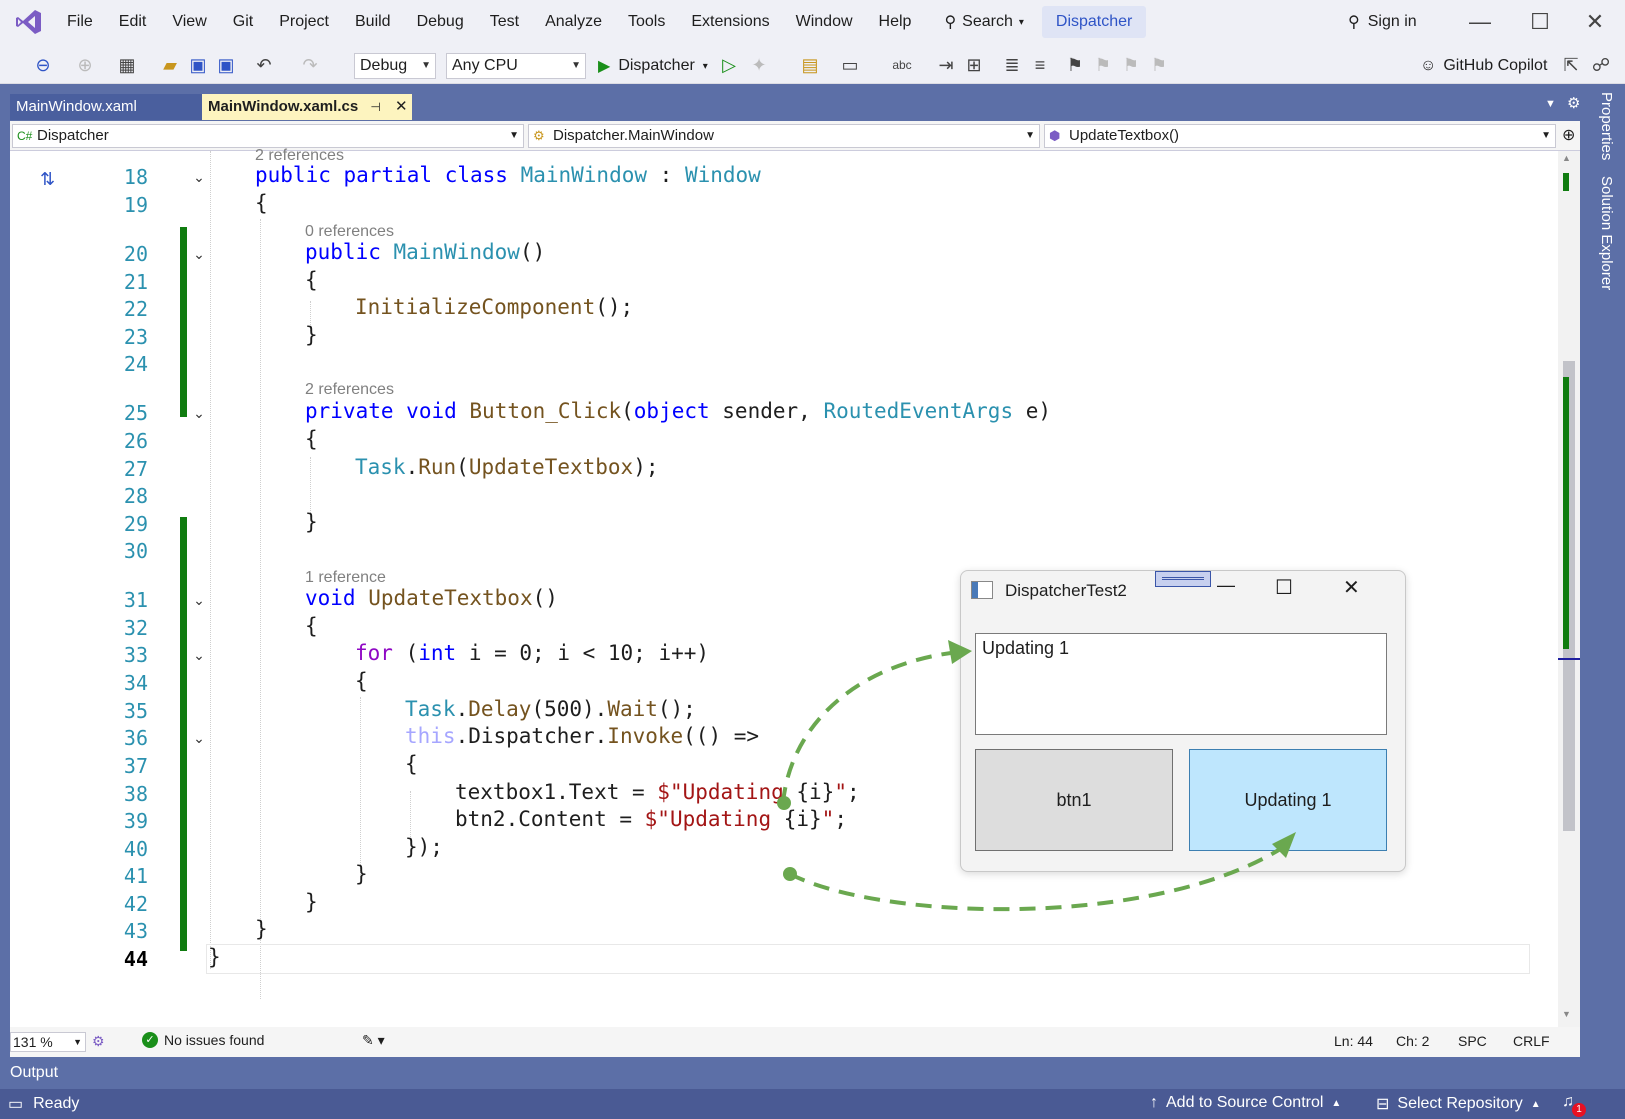 This screenshot has width=1625, height=1119. What do you see at coordinates (1571, 65) in the screenshot?
I see `share-icon: ⇱` at bounding box center [1571, 65].